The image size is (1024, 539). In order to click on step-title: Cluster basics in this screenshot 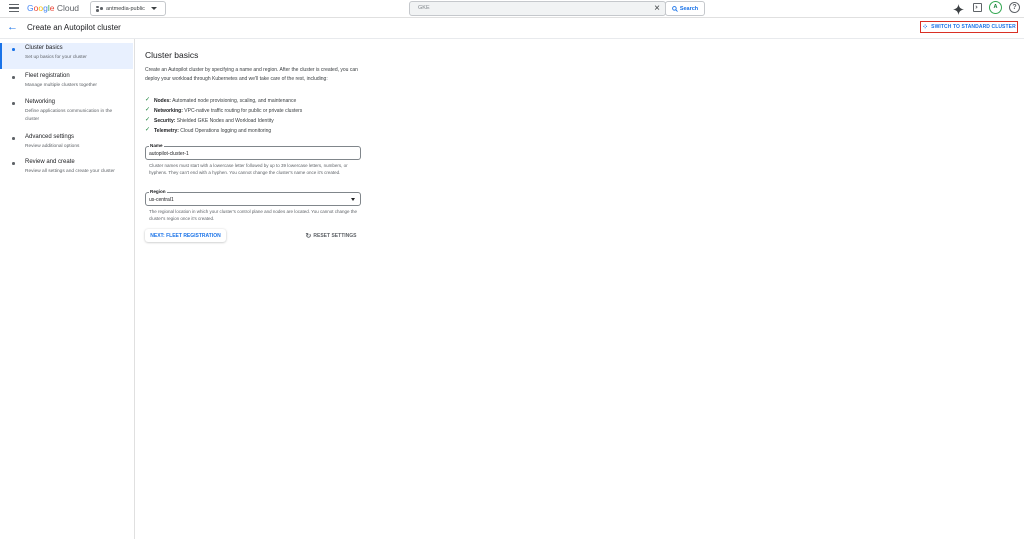, I will do `click(44, 48)`.